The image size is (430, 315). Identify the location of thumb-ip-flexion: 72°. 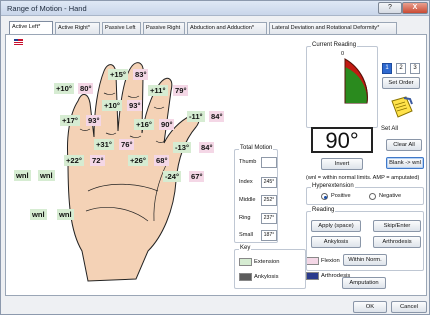
(98, 160).